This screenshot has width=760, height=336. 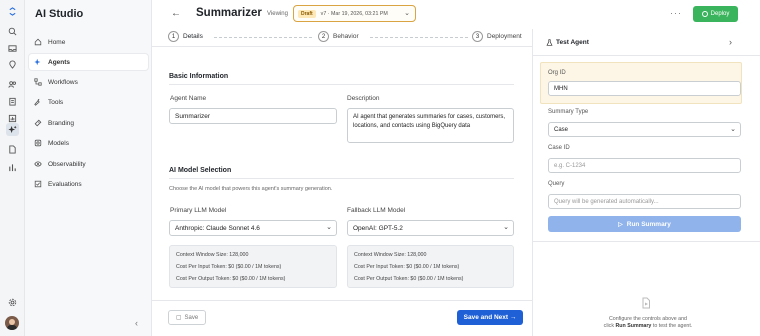 What do you see at coordinates (720, 14) in the screenshot?
I see `deploy-label: Deploy` at bounding box center [720, 14].